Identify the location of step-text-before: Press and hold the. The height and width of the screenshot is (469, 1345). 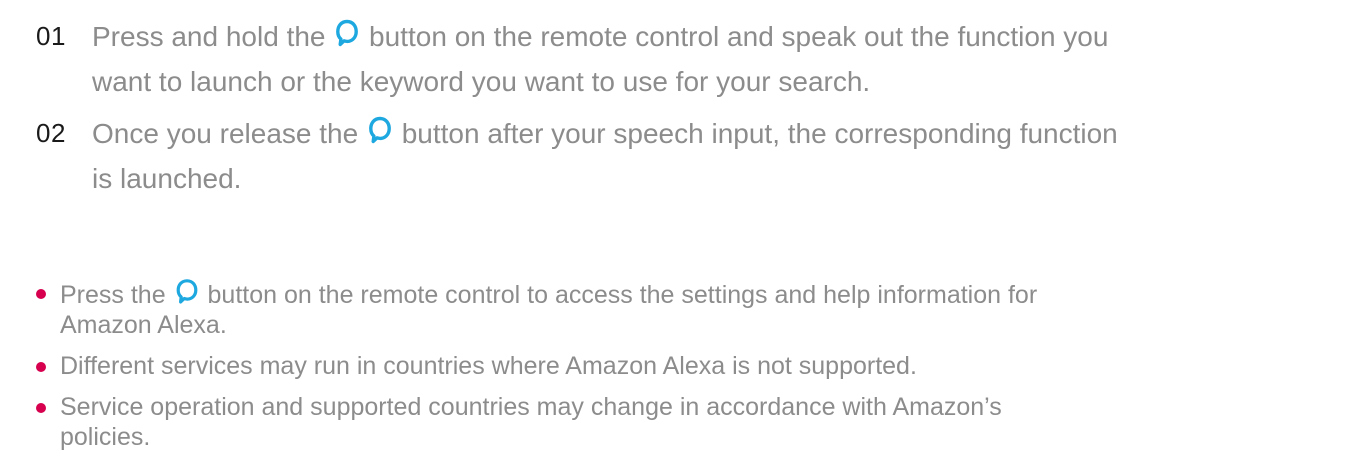
(213, 36).